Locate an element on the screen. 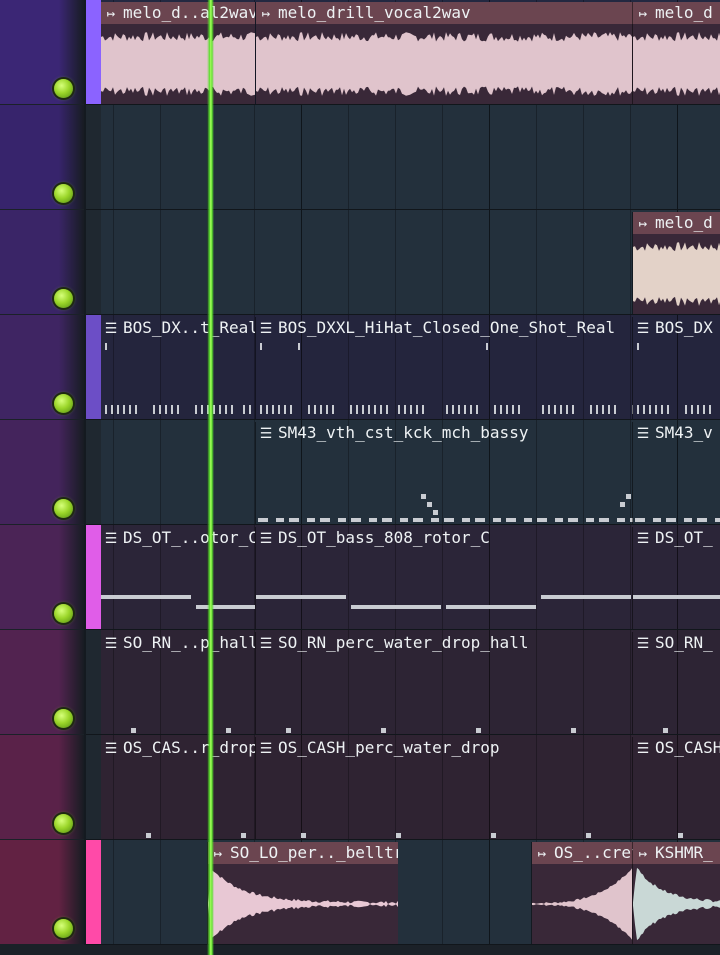 The width and height of the screenshot is (720, 955). clip-title: ☰ DS_OT_..otor_C is located at coordinates (178, 538).